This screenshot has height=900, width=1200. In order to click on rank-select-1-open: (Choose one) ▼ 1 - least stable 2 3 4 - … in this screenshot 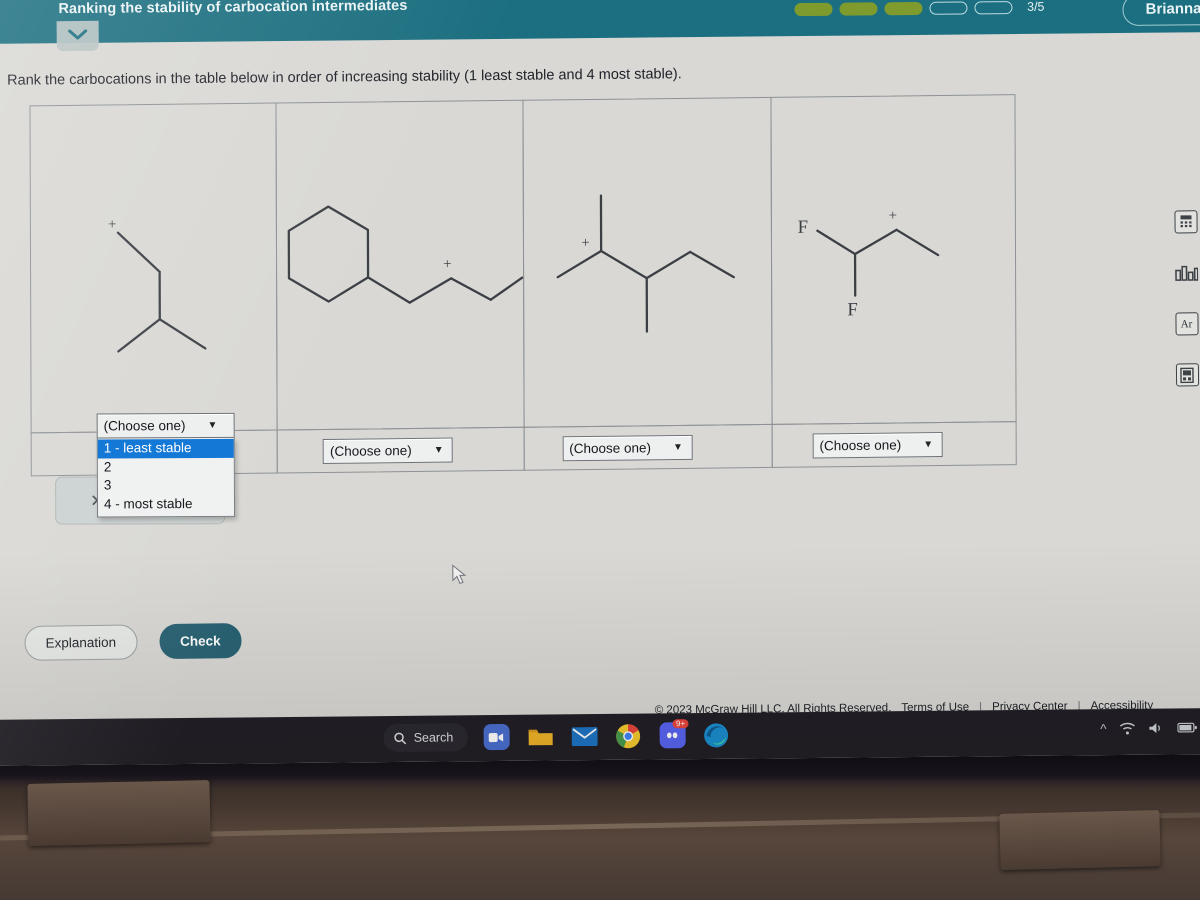, I will do `click(166, 465)`.